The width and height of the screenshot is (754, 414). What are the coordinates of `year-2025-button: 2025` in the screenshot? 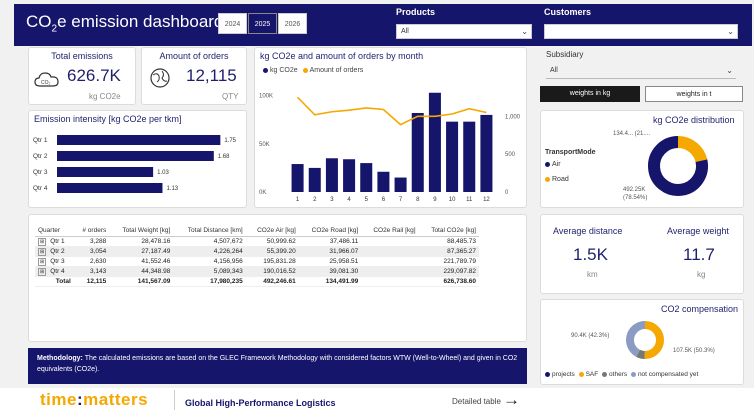 It's located at (262, 23).